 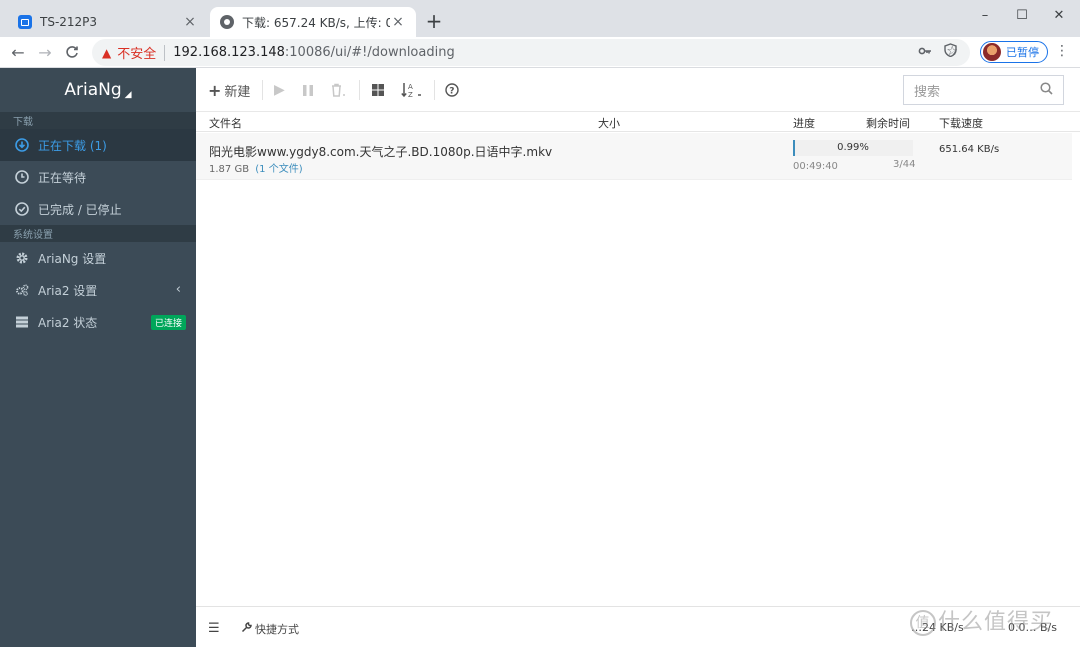 I want to click on task-file-name: 阳光电影www.ygdy8.com.天气之子.BD.1080p.日语中字.mkv, so click(x=380, y=151).